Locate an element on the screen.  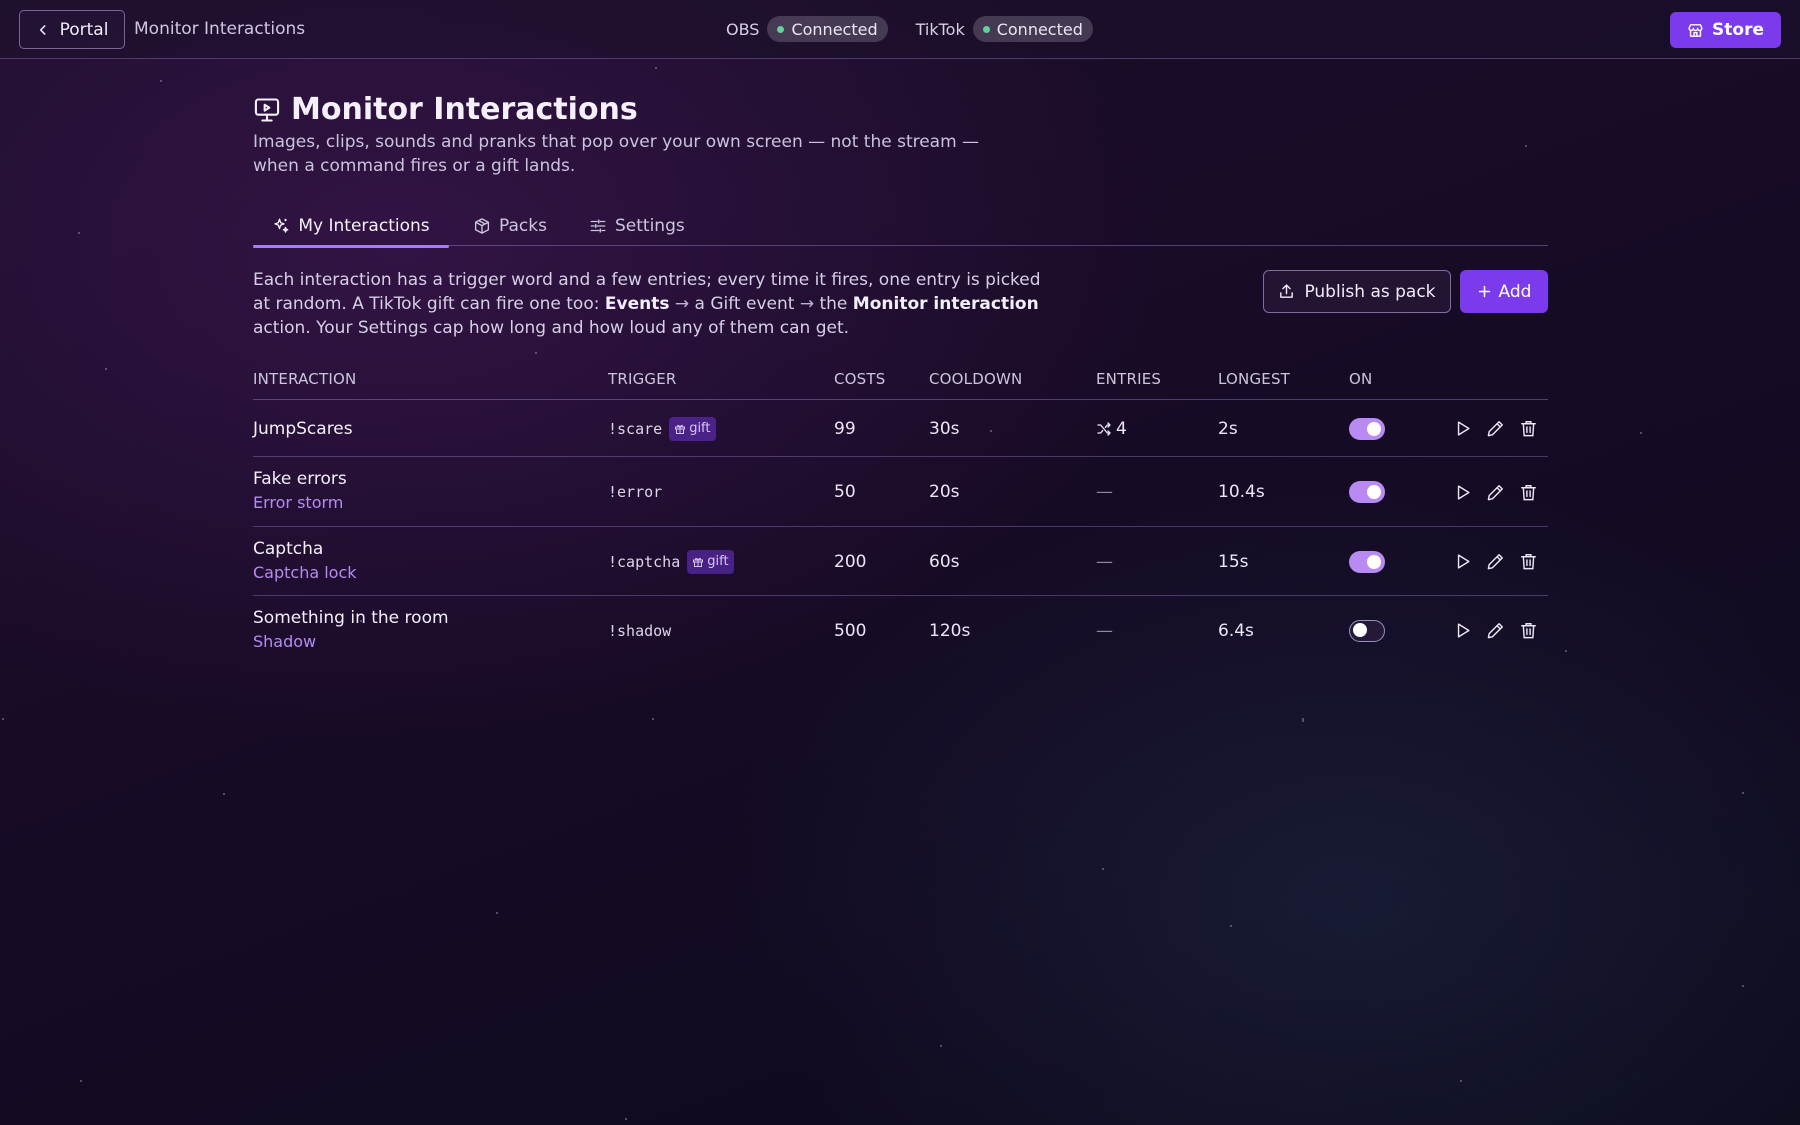
breadcrumb-current: Monitor Interactions is located at coordinates (220, 29).